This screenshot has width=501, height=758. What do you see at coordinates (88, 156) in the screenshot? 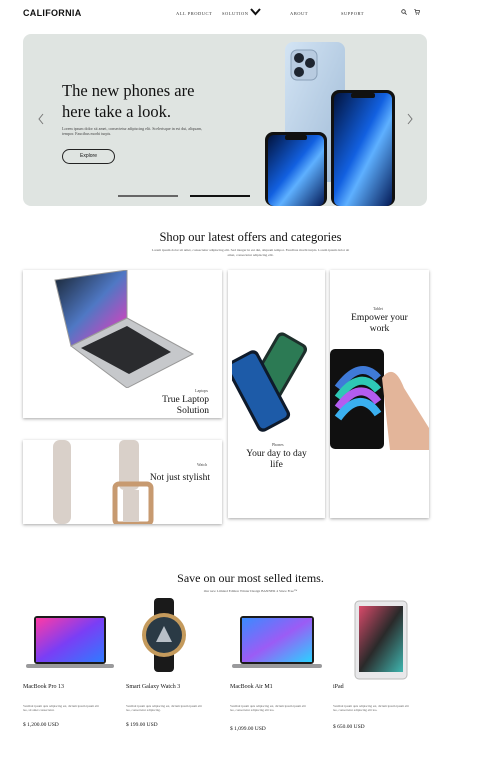
I see `explore-button: Explore` at bounding box center [88, 156].